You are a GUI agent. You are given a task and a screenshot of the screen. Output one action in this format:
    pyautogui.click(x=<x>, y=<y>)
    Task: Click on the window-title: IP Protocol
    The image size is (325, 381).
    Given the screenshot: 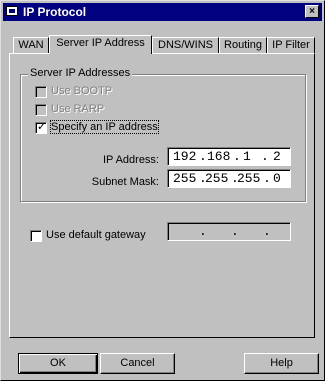 What is the action you would take?
    pyautogui.click(x=55, y=12)
    